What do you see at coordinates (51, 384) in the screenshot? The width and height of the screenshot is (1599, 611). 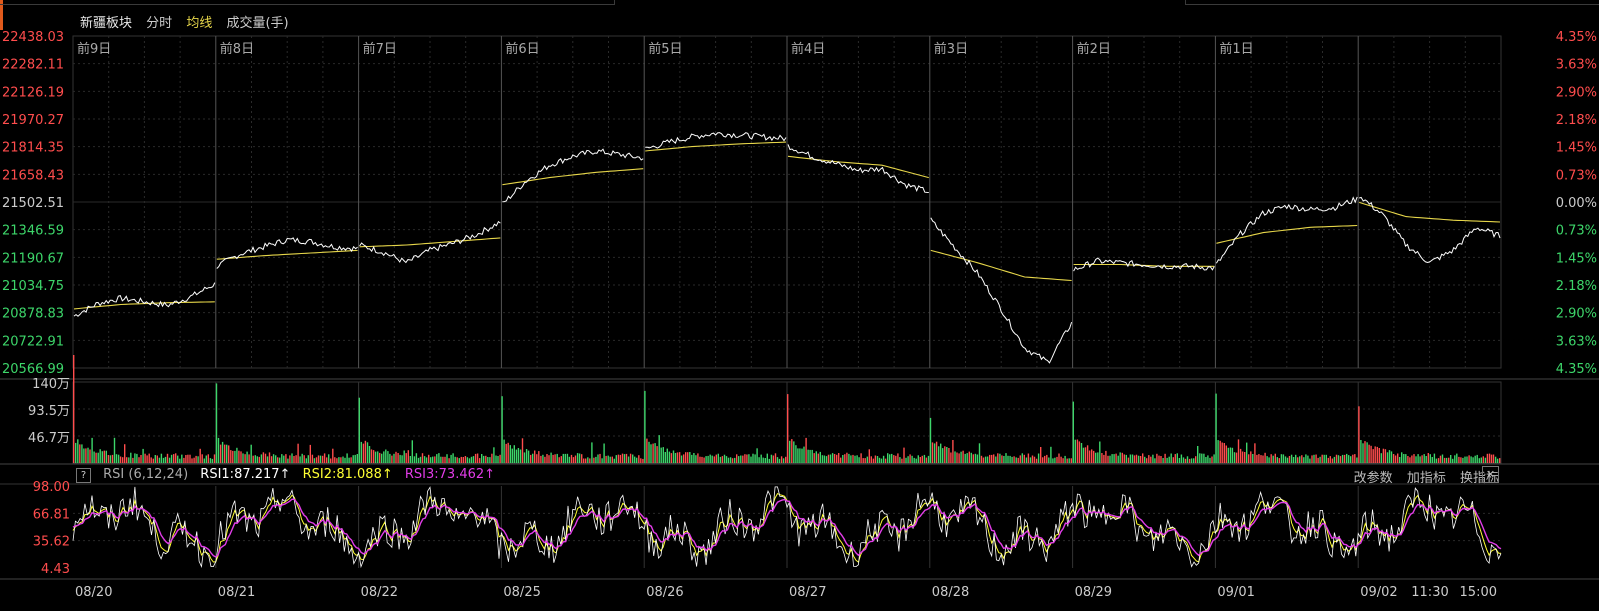 I see `volume-tick-label: 140万` at bounding box center [51, 384].